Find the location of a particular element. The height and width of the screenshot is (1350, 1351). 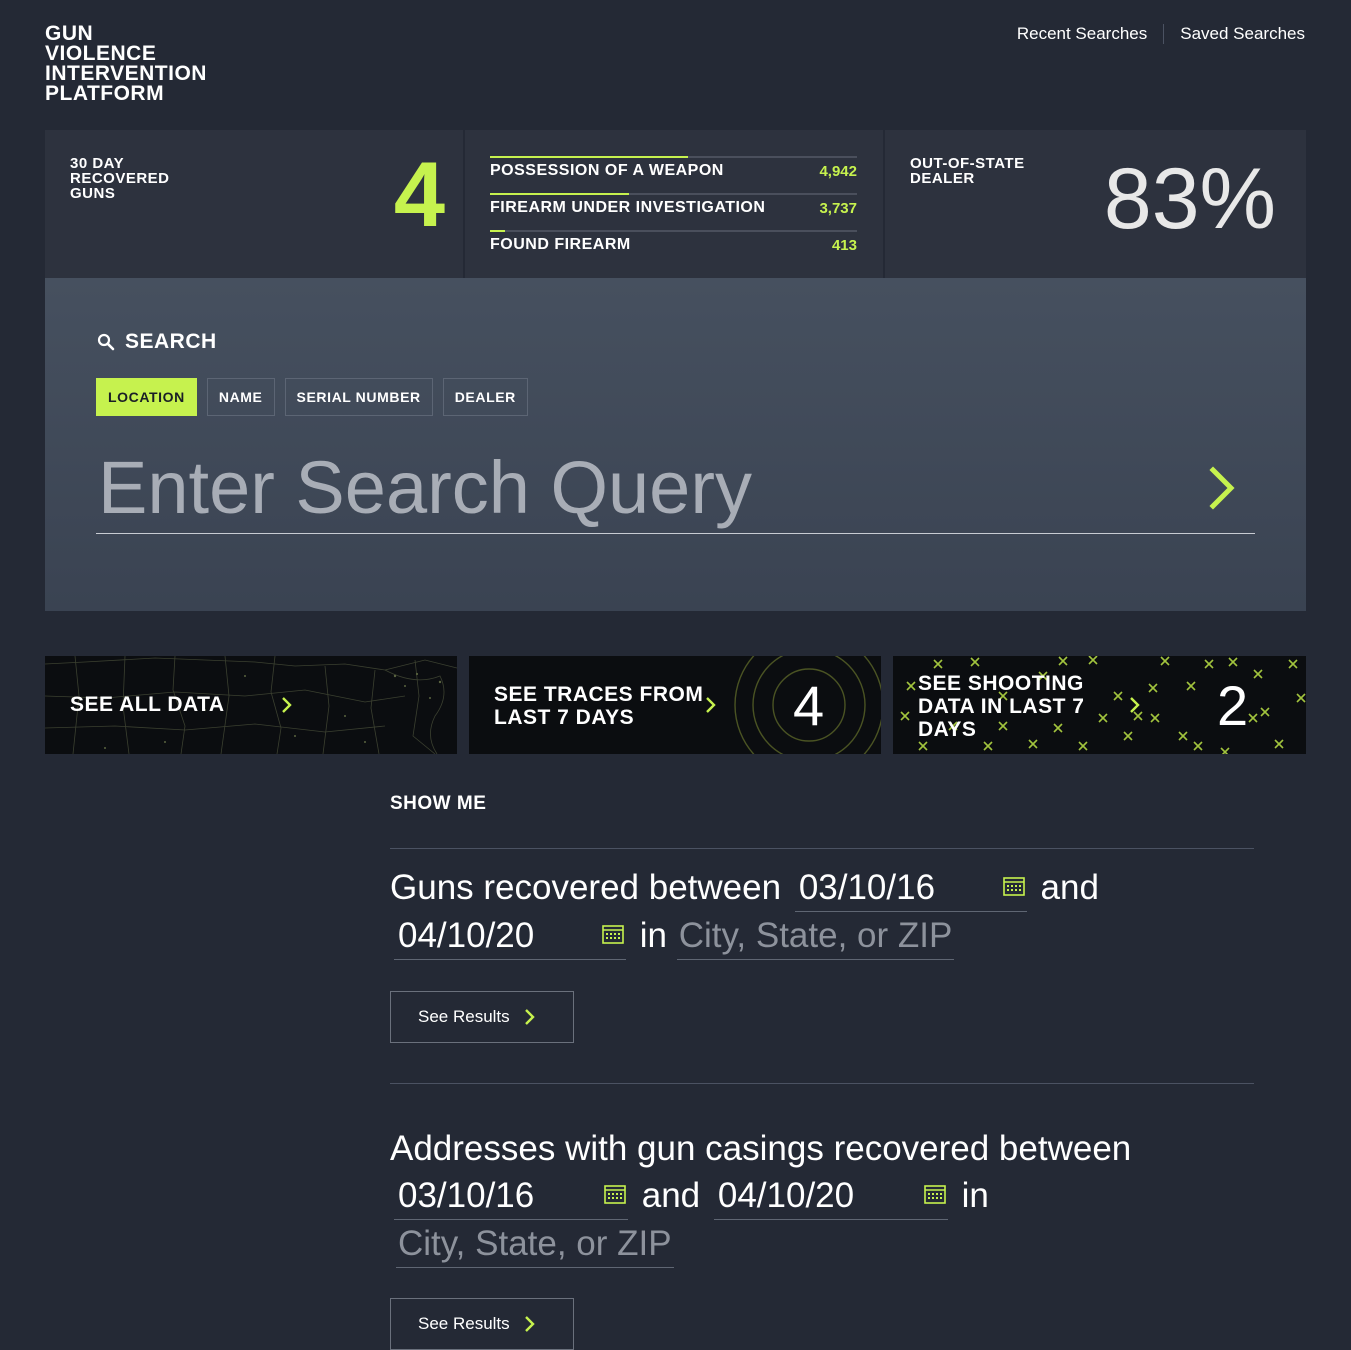

see-shooting-data-card: SEE SHOOTING DATA IN LAST 7 DAYS 2 is located at coordinates (1099, 705).